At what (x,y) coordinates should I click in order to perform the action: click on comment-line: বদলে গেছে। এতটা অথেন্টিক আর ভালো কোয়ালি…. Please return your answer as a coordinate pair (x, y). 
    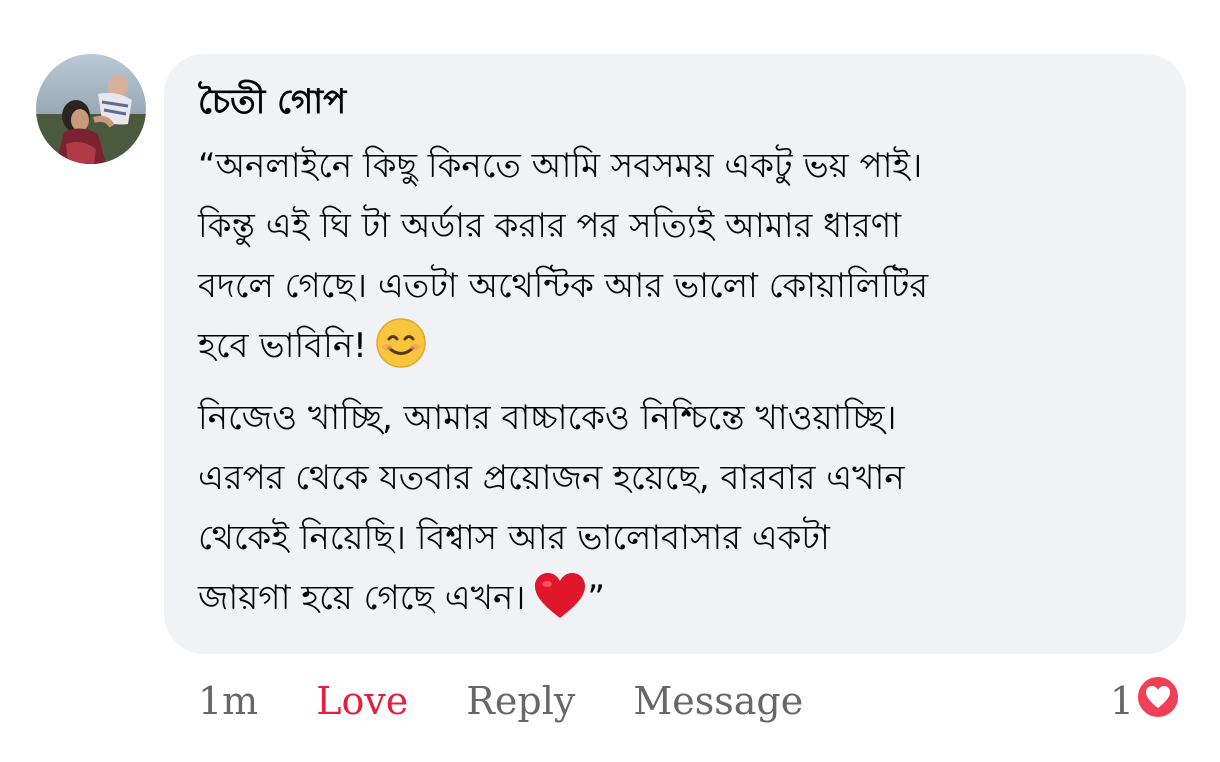
    Looking at the image, I should click on (563, 286).